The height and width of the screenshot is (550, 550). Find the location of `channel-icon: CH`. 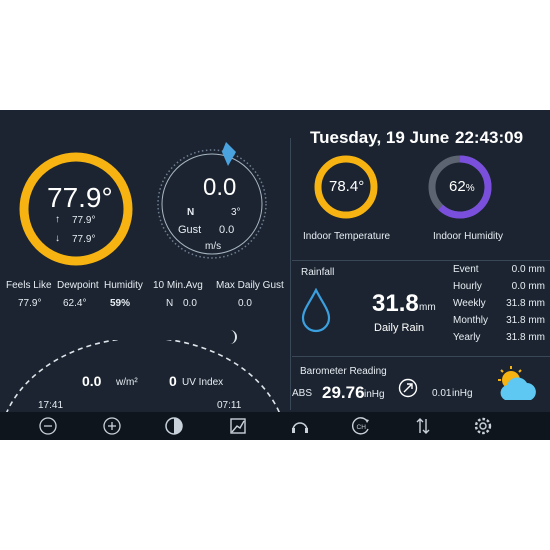

channel-icon: CH is located at coordinates (360, 426).